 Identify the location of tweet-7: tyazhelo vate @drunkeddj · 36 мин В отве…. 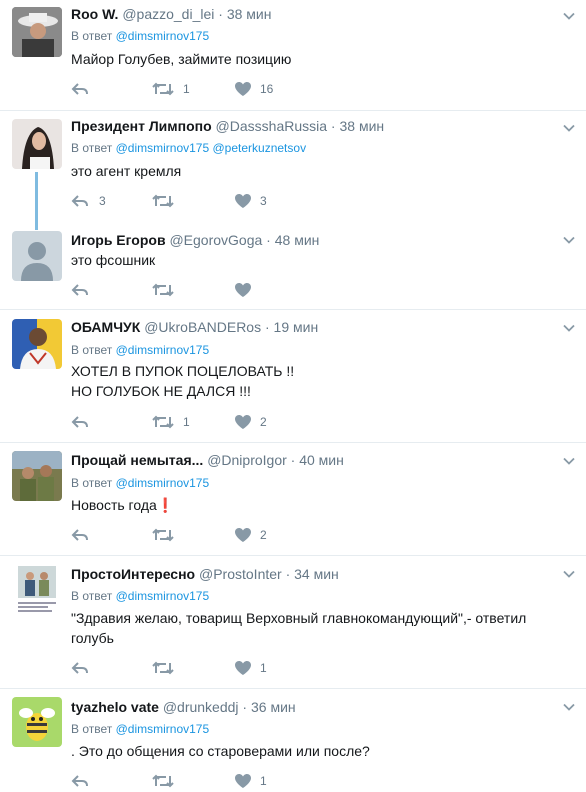
(293, 740).